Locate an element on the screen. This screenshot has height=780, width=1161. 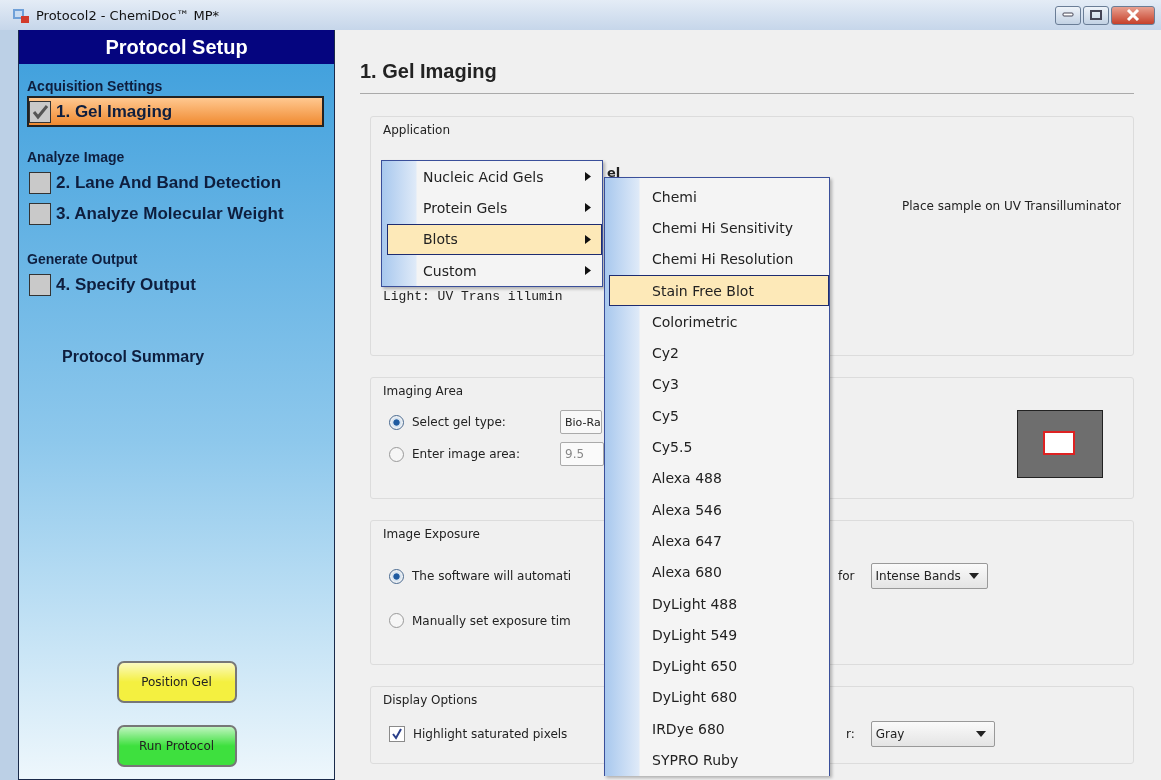
image-area-field: 9.5 is located at coordinates (582, 454).